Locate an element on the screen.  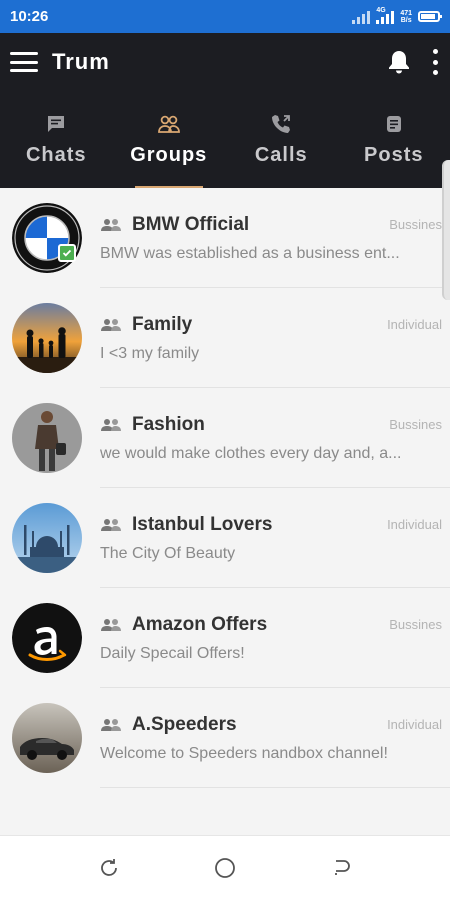
net-type-label: 4G is located at coordinates (381, 10).